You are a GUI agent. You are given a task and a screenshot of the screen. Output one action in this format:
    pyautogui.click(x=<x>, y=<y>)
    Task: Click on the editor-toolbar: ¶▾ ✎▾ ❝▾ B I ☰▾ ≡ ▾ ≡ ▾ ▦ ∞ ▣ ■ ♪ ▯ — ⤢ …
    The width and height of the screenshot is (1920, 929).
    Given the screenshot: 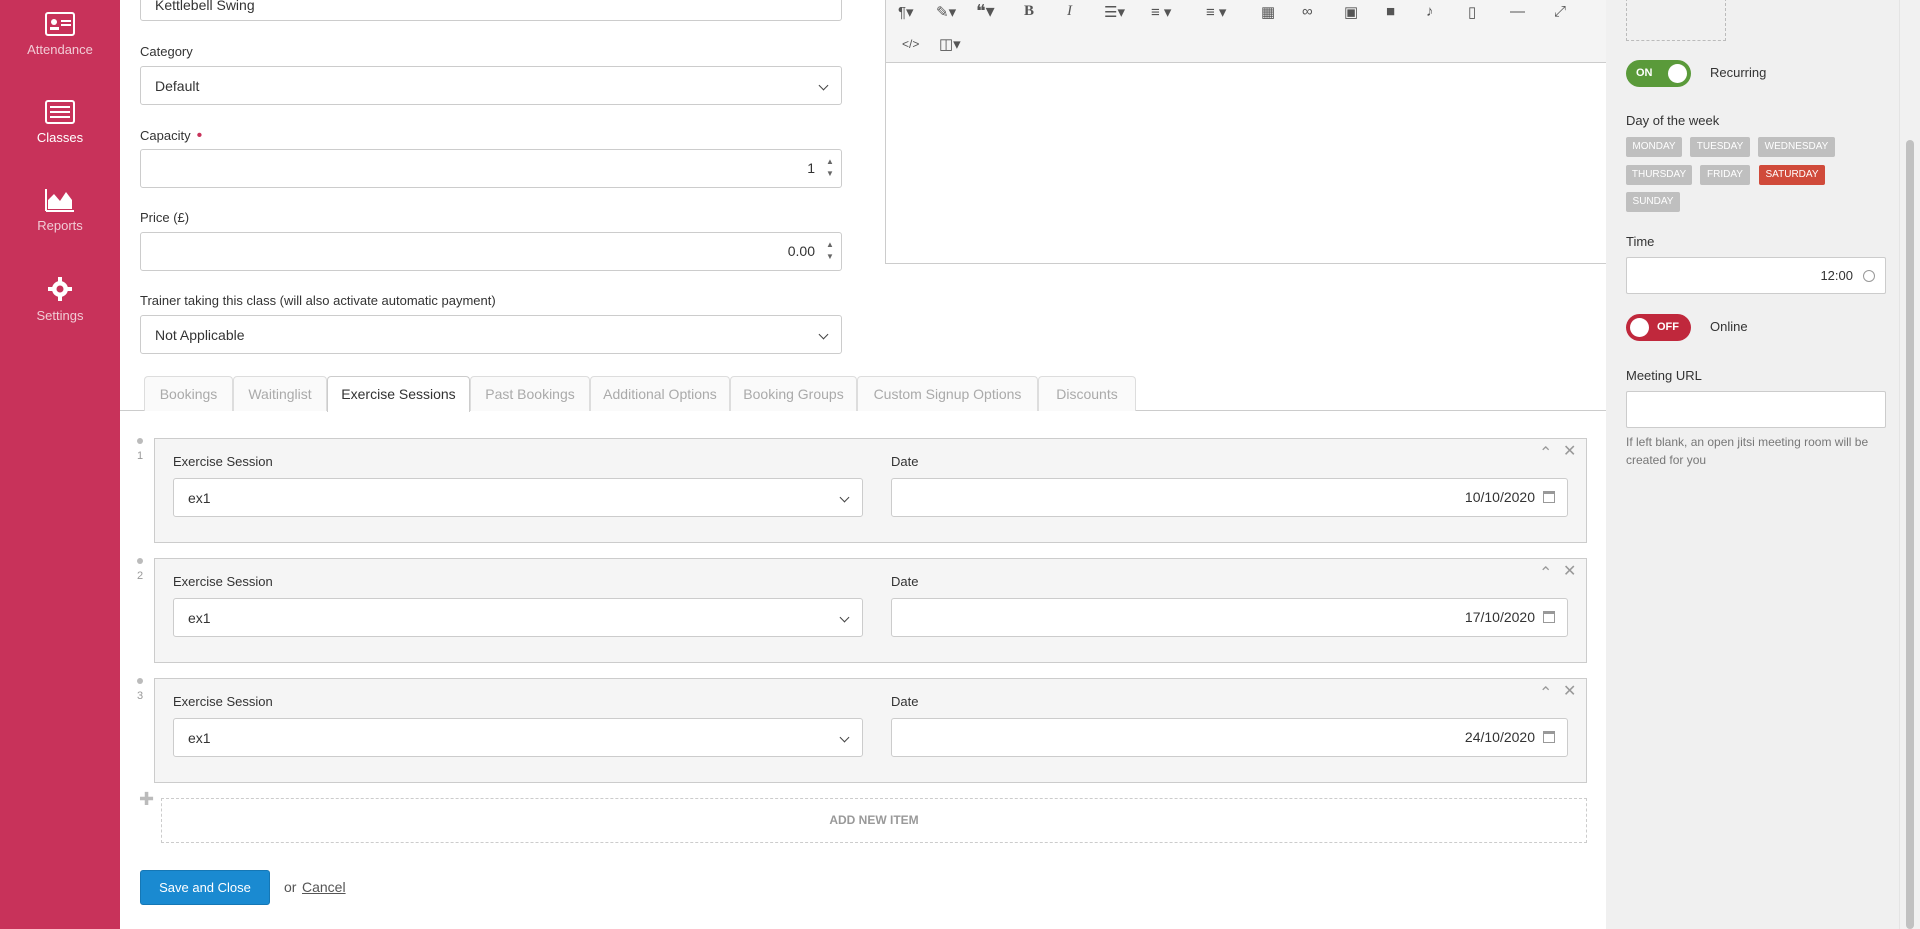 What is the action you would take?
    pyautogui.click(x=1296, y=31)
    